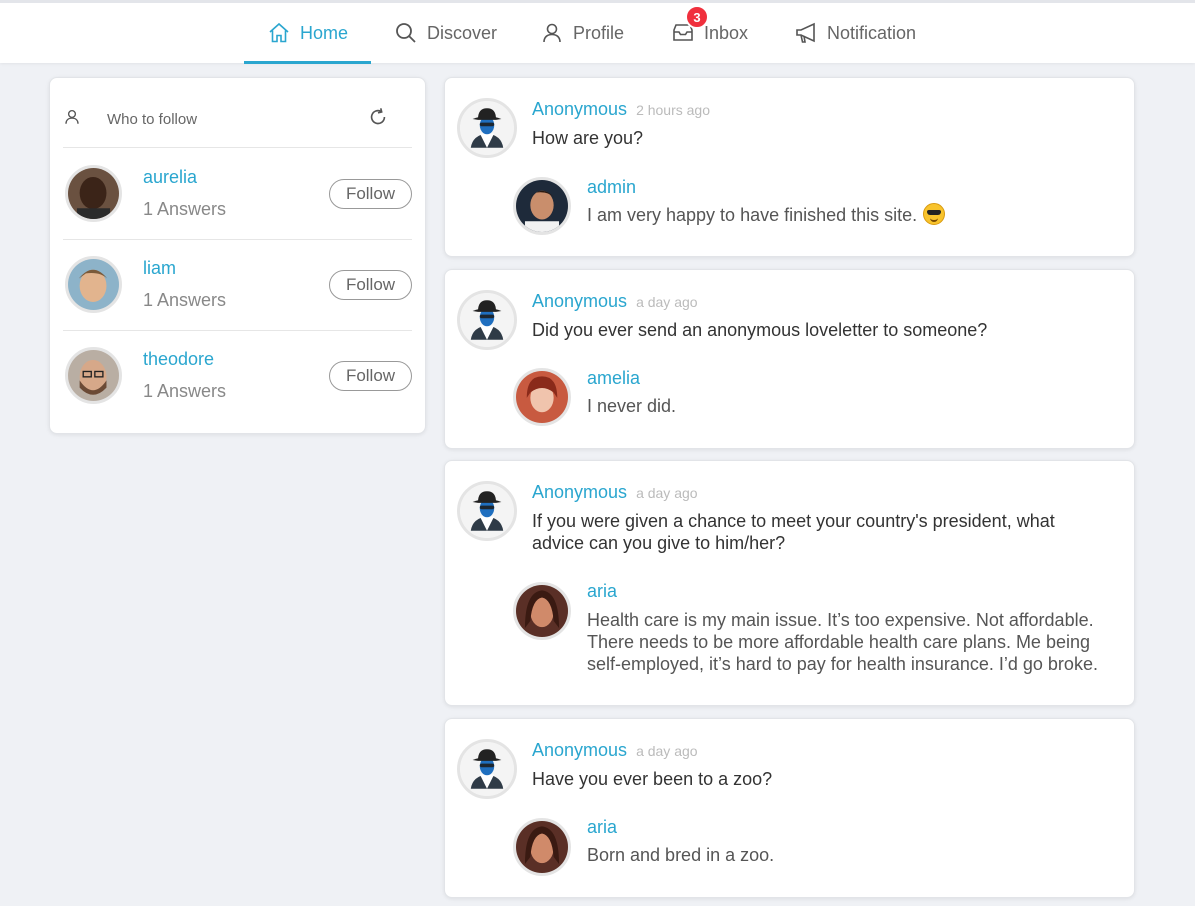 The width and height of the screenshot is (1195, 906). What do you see at coordinates (170, 177) in the screenshot?
I see `follow-user-name: aurelia` at bounding box center [170, 177].